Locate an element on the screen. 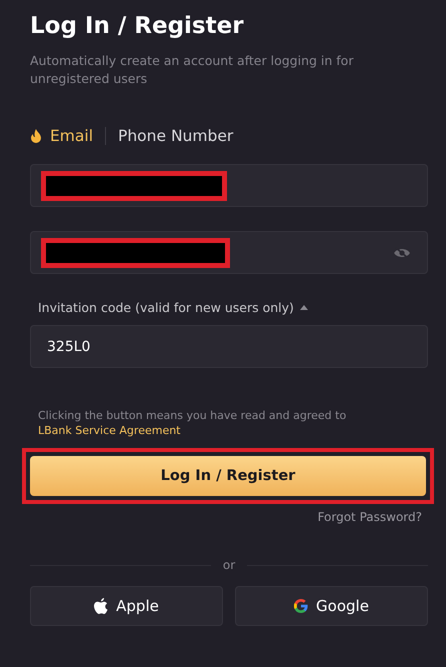 The height and width of the screenshot is (667, 446). page-title: Log In / Register is located at coordinates (137, 26).